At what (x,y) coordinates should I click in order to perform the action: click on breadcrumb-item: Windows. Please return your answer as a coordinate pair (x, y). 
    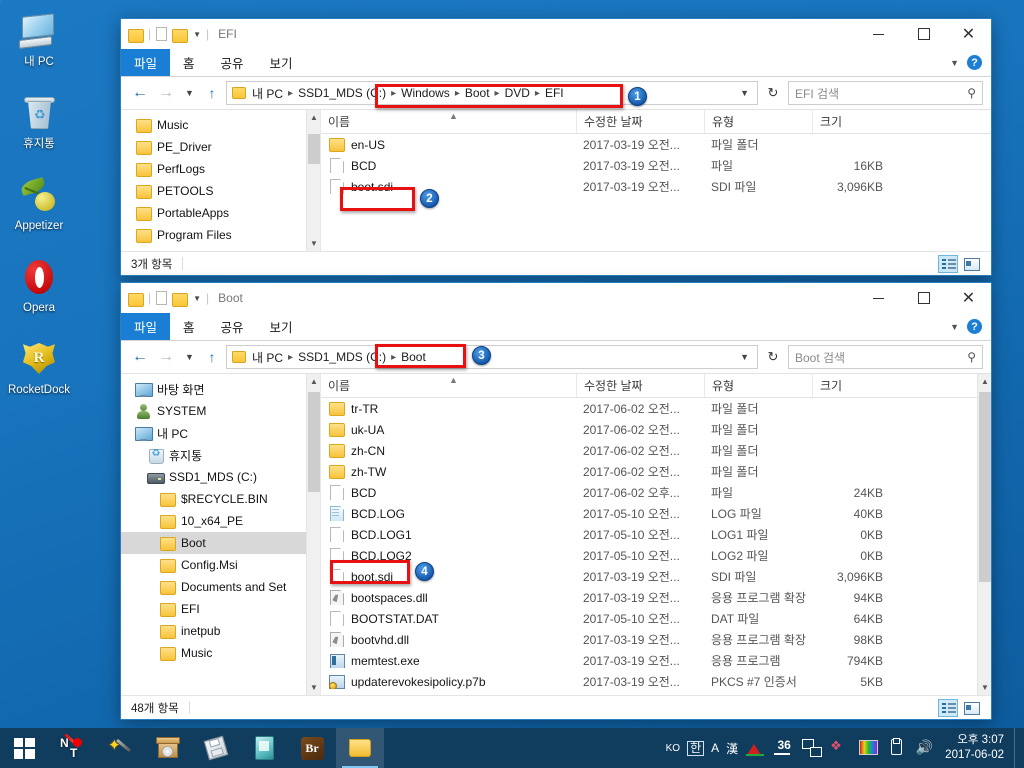
    Looking at the image, I should click on (425, 93).